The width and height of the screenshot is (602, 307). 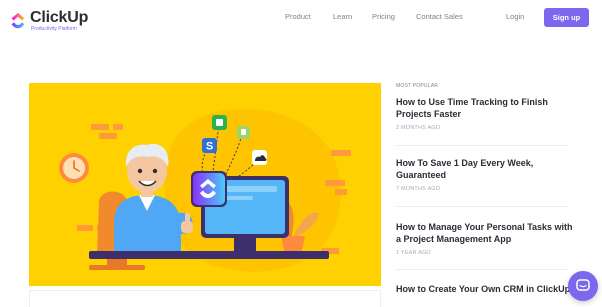 I want to click on article-card, so click(x=205, y=298).